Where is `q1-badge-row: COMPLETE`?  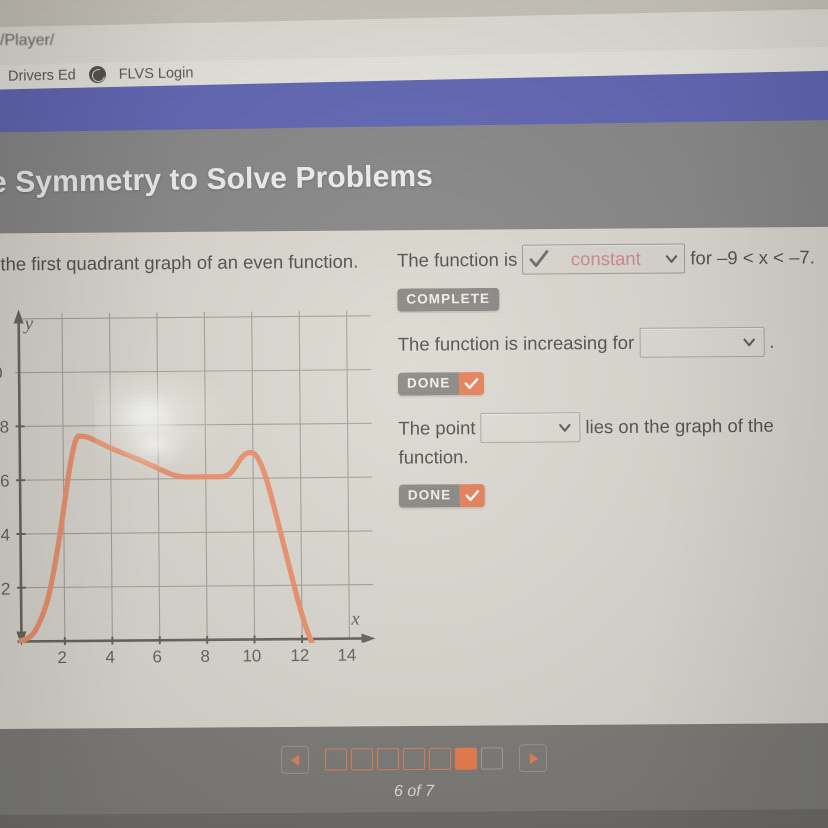 q1-badge-row: COMPLETE is located at coordinates (611, 298).